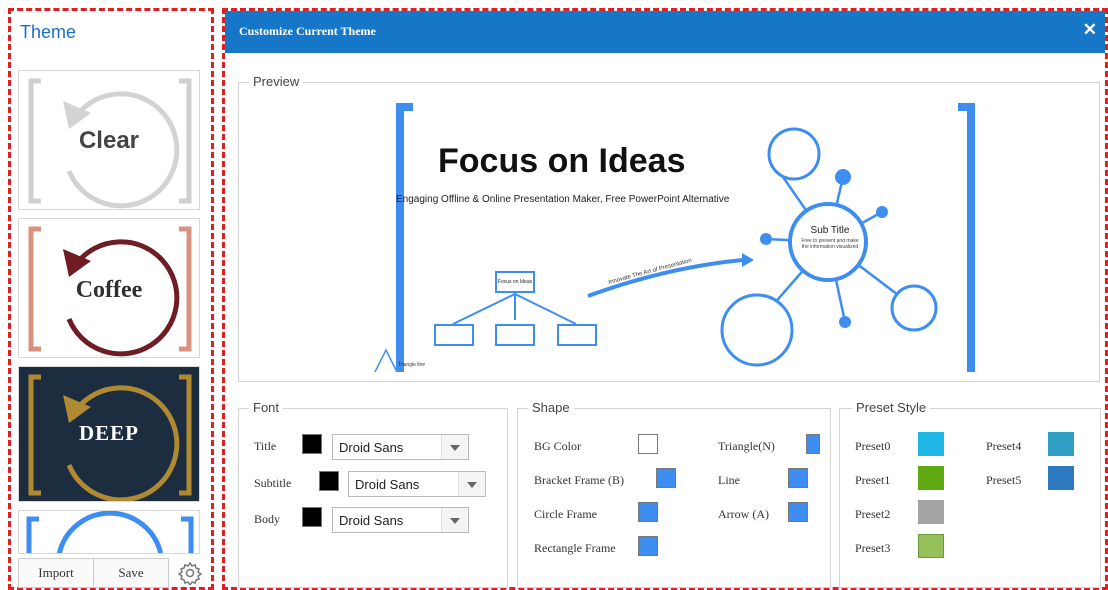 Image resolution: width=1108 pixels, height=590 pixels. What do you see at coordinates (648, 444) in the screenshot?
I see `shape-bg-color` at bounding box center [648, 444].